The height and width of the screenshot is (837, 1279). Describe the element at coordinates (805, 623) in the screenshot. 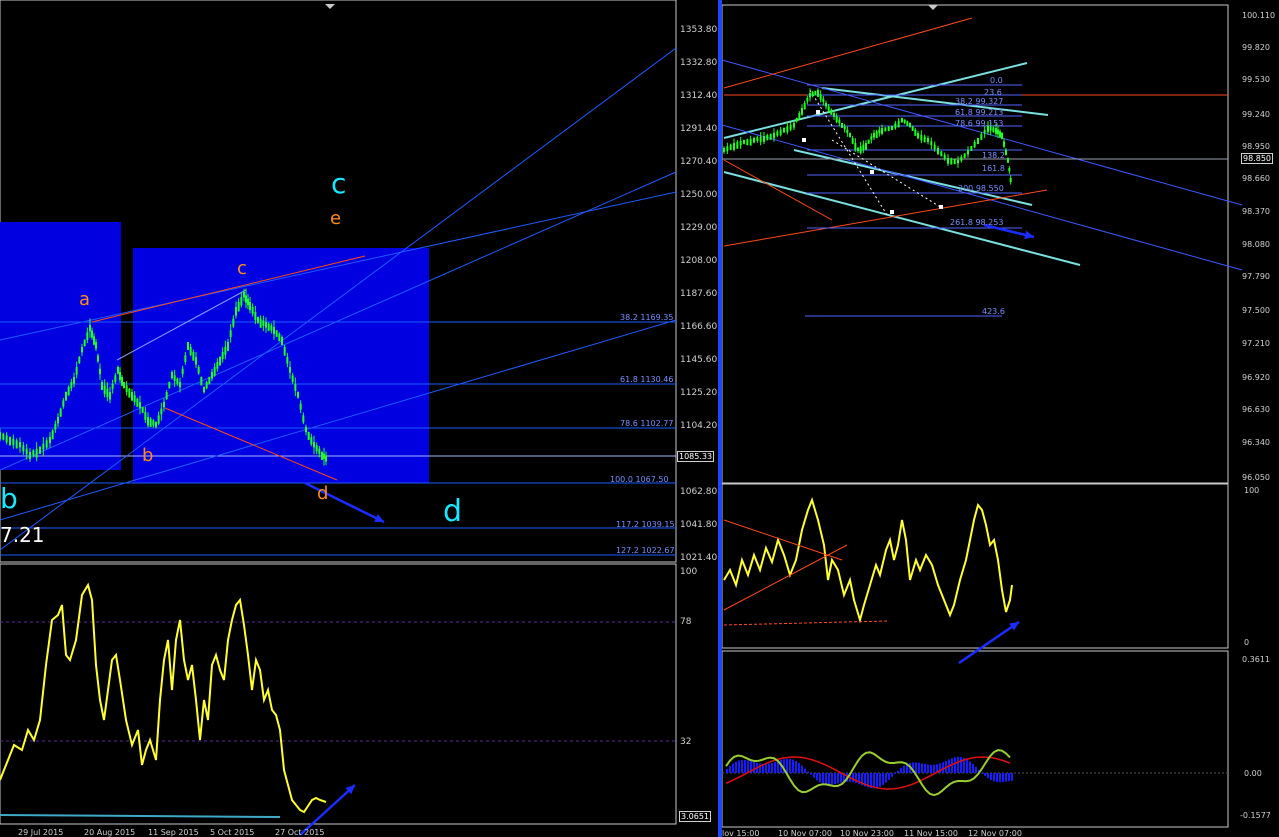

I see `osc-dash-line` at that location.